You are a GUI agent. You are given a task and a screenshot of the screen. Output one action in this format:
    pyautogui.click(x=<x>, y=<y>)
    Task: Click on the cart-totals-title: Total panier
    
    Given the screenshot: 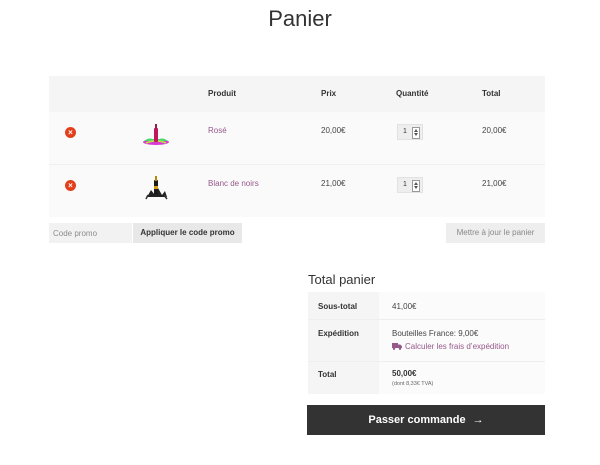 What is the action you would take?
    pyautogui.click(x=342, y=279)
    